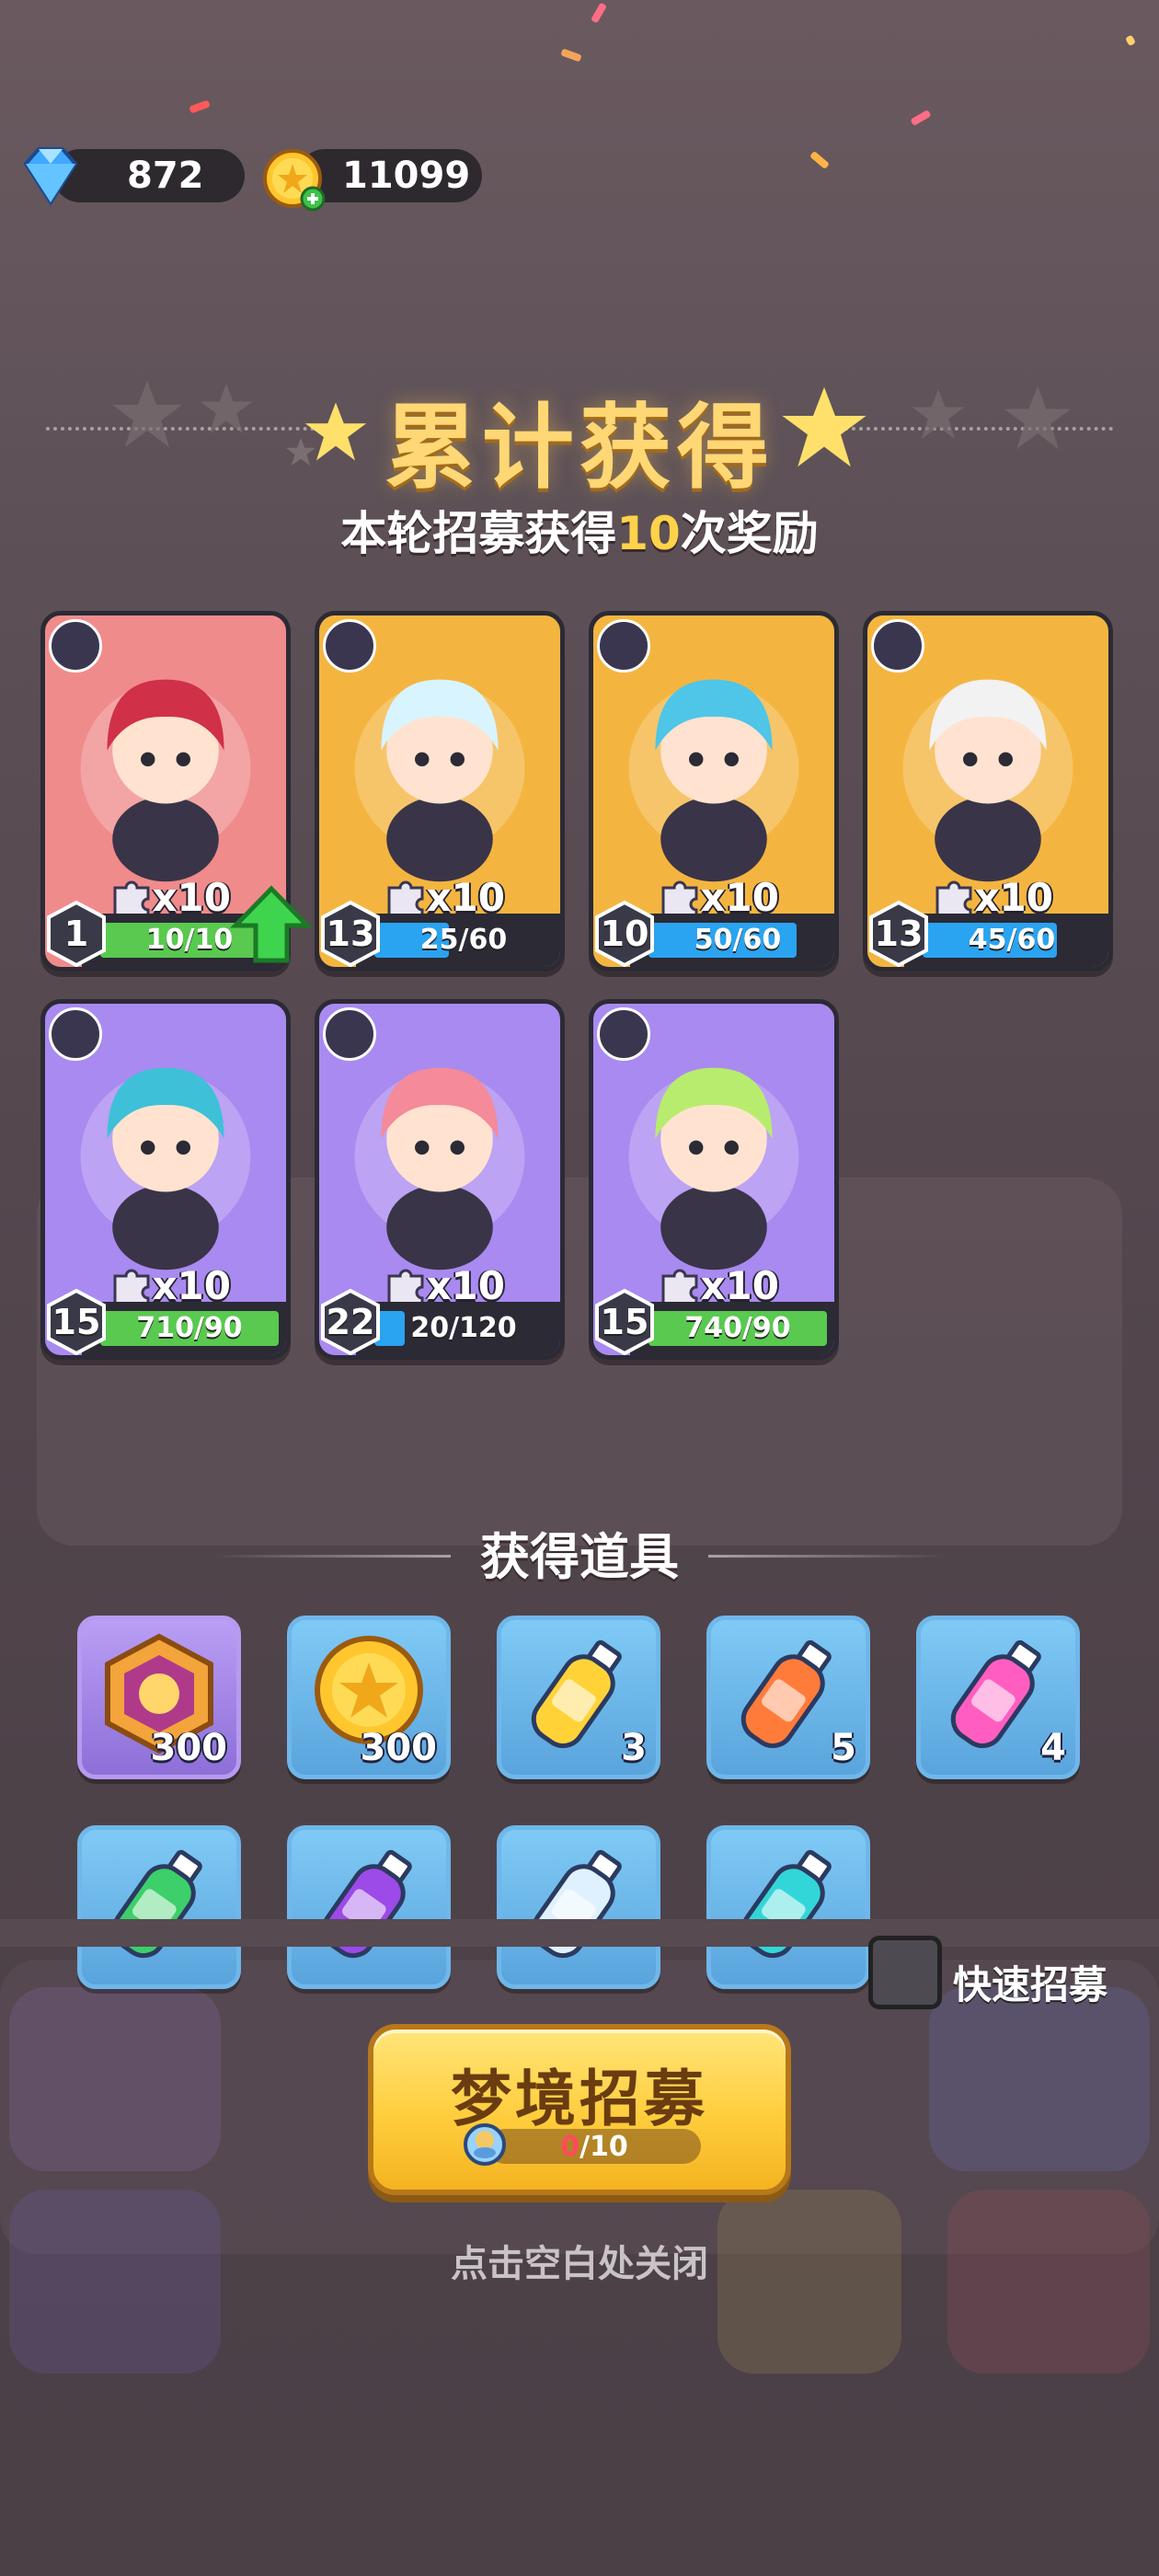  What do you see at coordinates (786, 1904) in the screenshot?
I see `cyan-bottle-icon` at bounding box center [786, 1904].